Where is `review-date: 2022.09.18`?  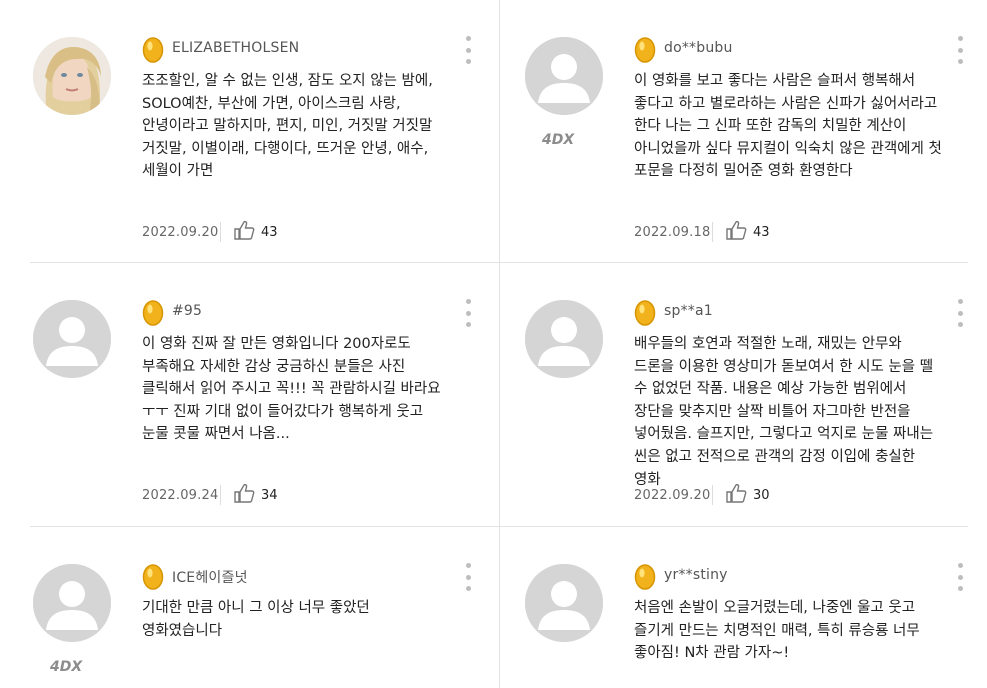
review-date: 2022.09.18 is located at coordinates (672, 232).